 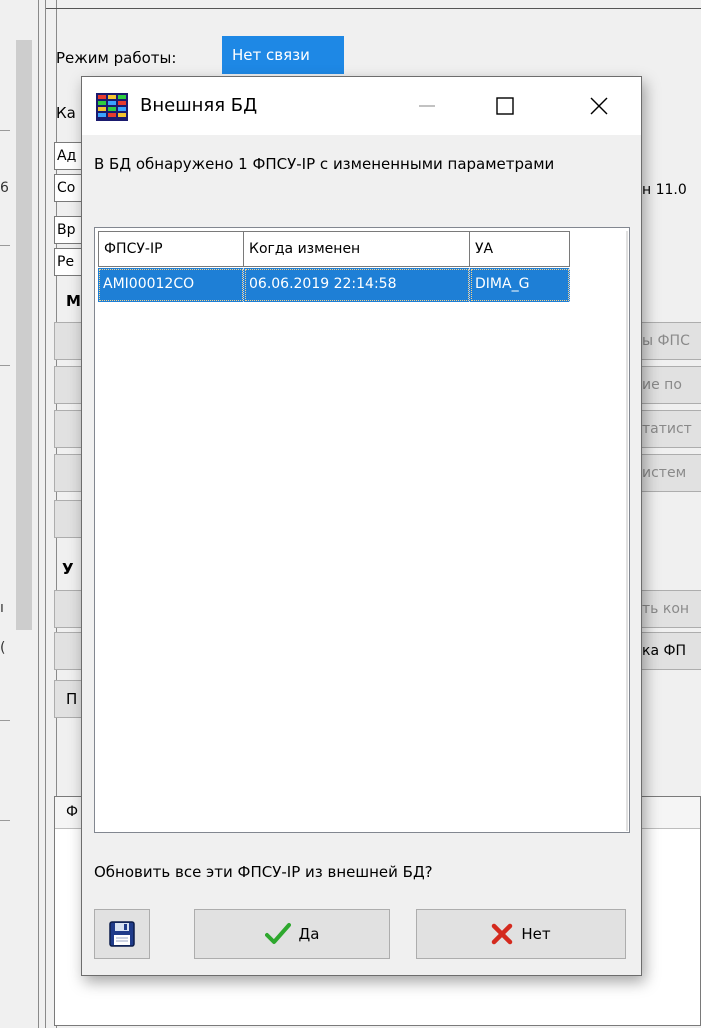 I want to click on dialog-question: Обновить все эти ФПСУ-IP из внешней БД?, so click(x=263, y=872).